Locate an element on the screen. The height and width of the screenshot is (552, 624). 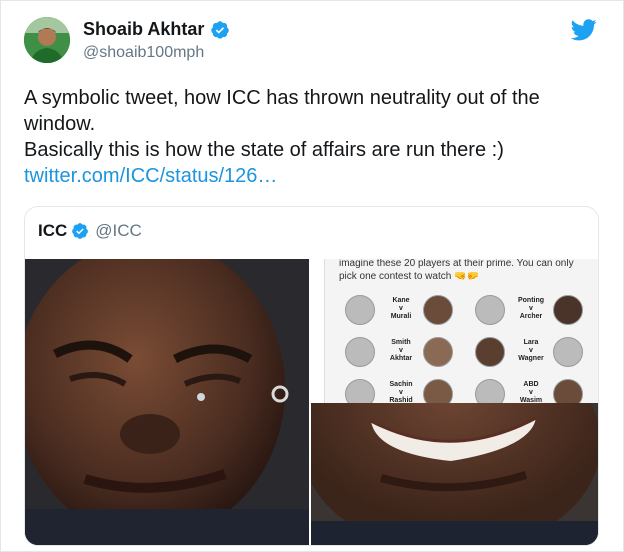
author-avatar is located at coordinates (47, 40).